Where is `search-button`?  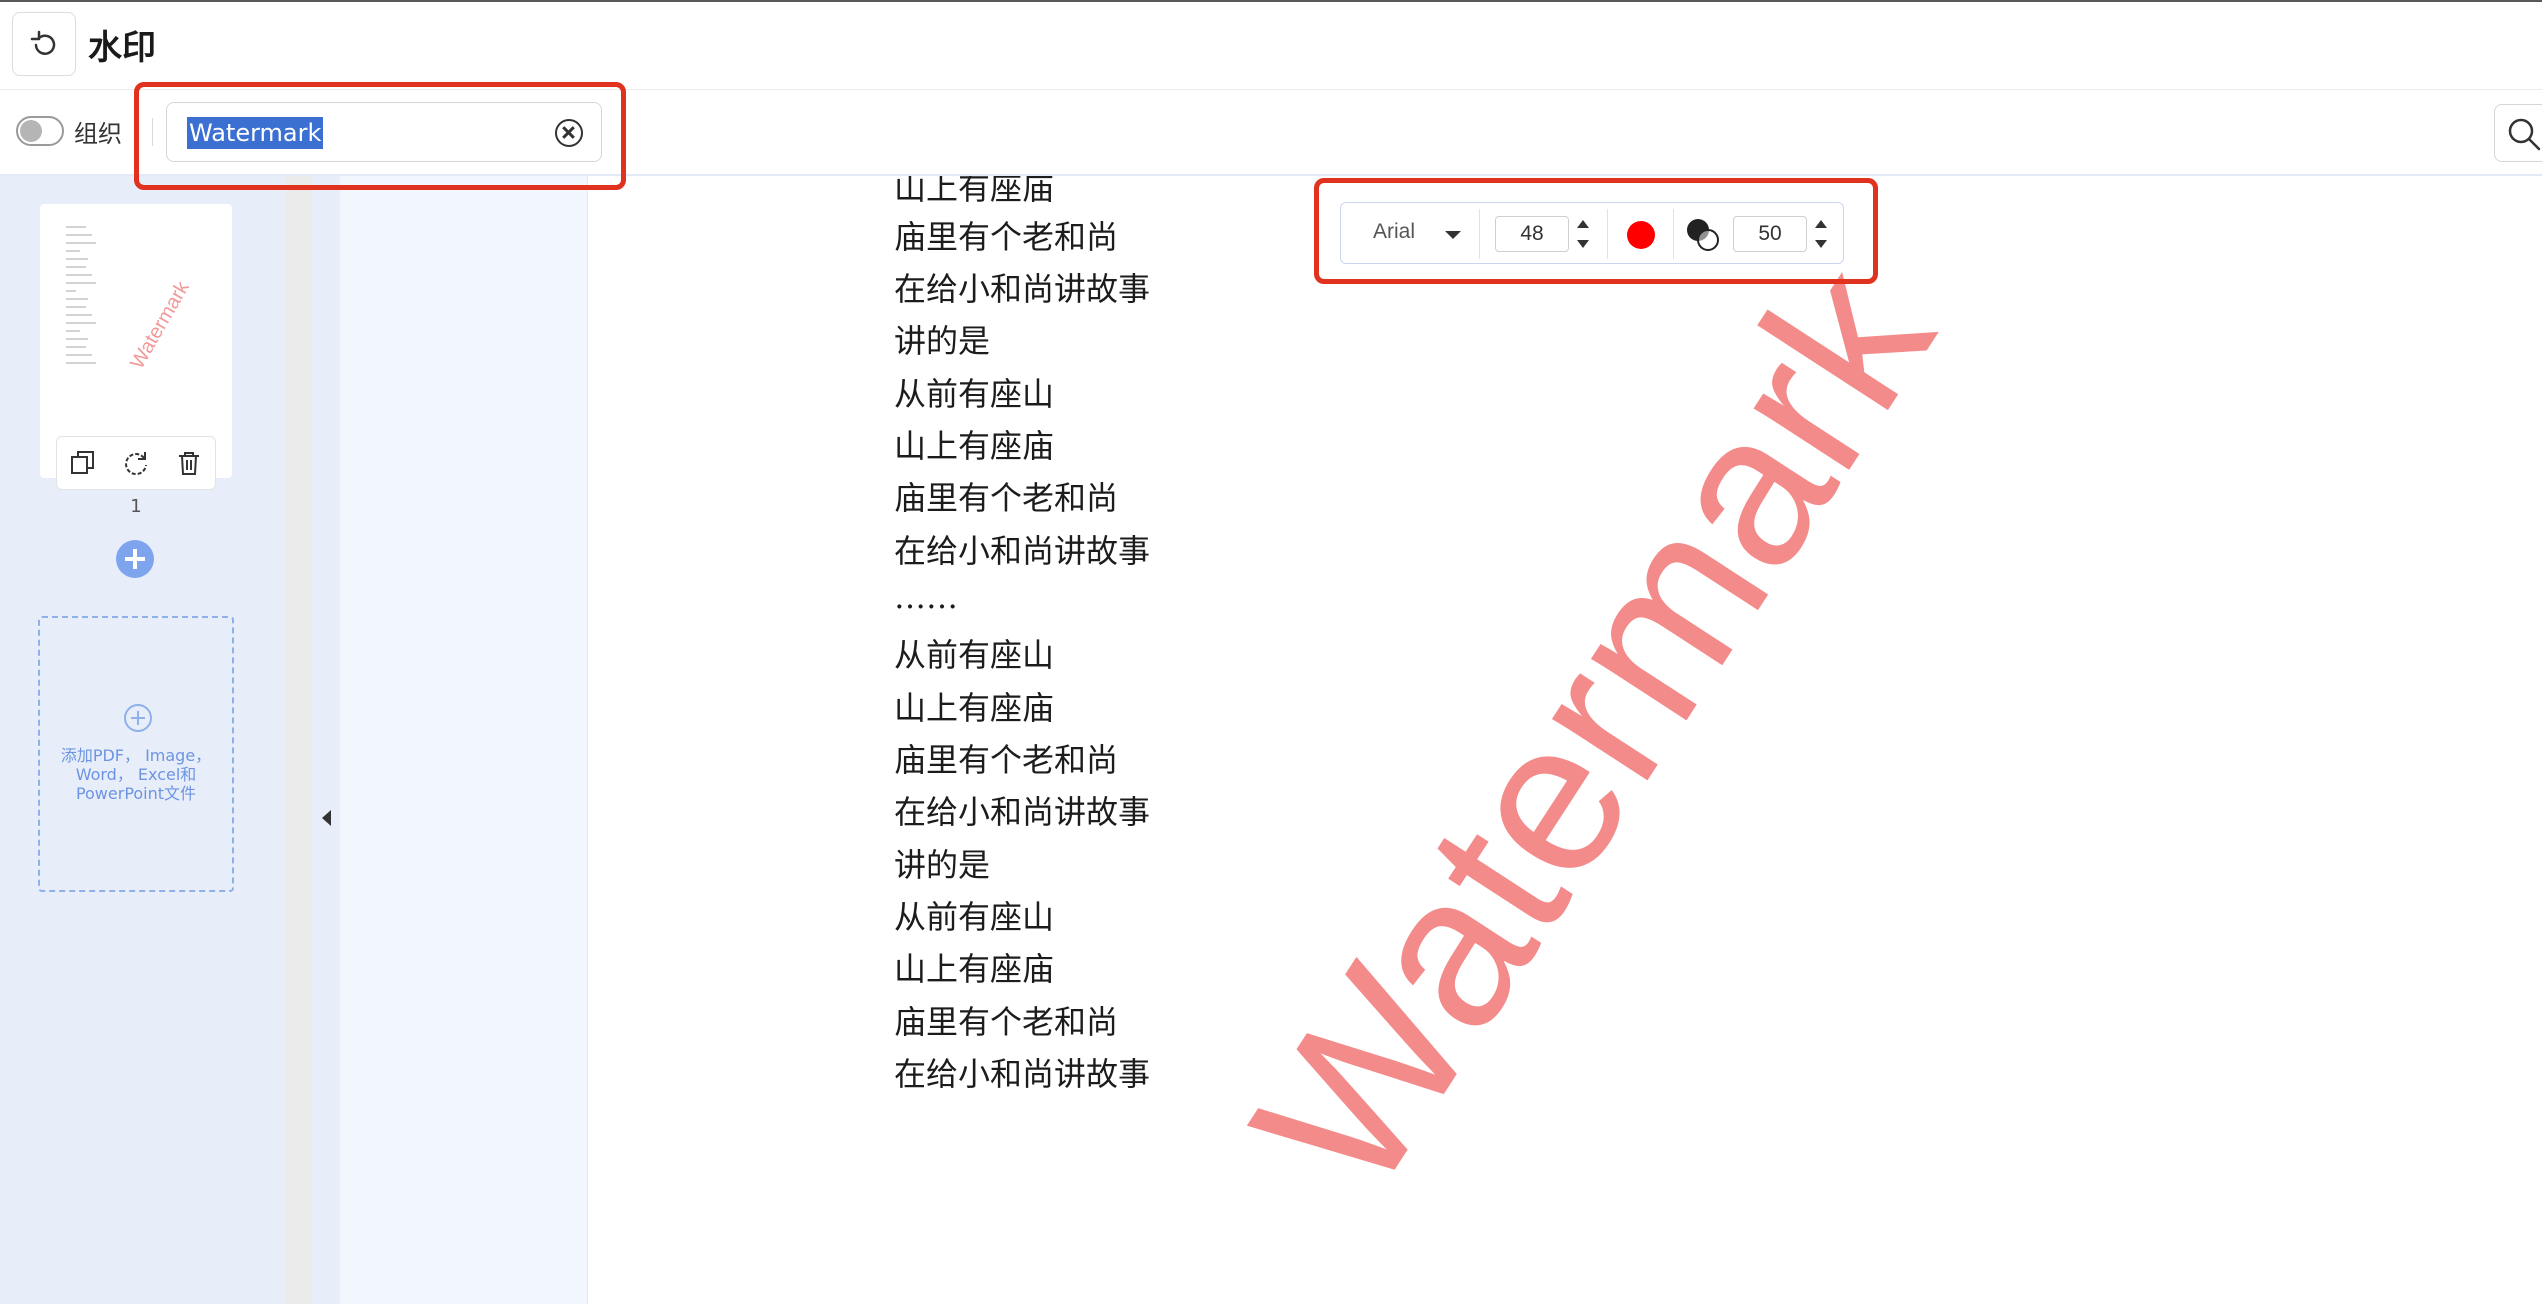 search-button is located at coordinates (2518, 133).